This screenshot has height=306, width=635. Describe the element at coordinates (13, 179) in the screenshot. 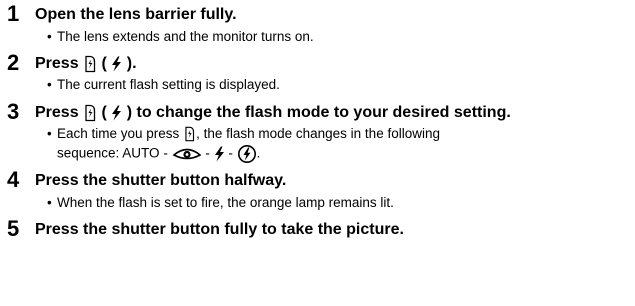

I see `step-number: 4` at that location.